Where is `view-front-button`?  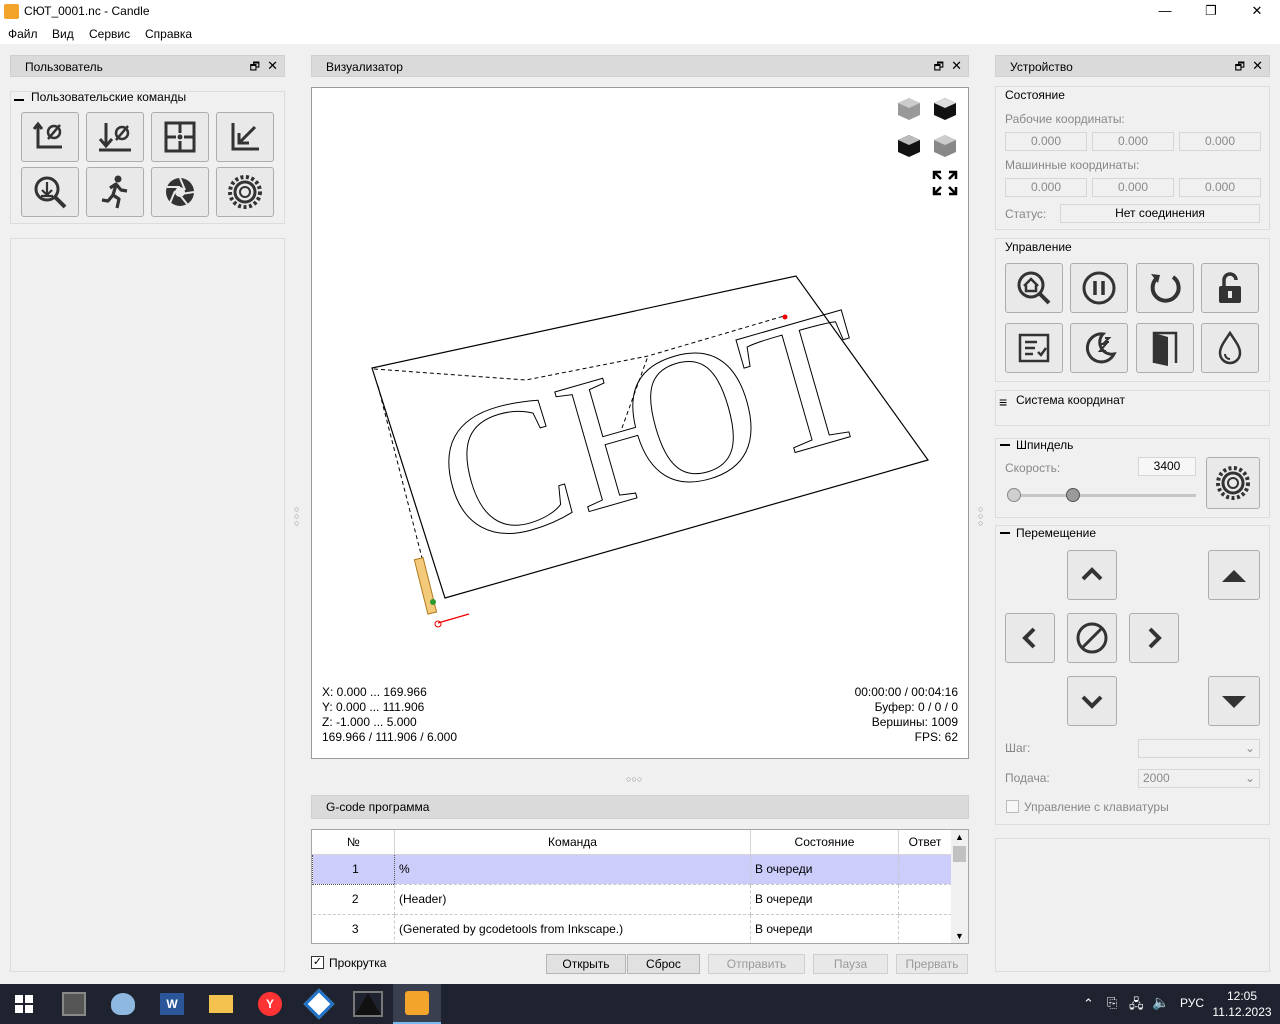 view-front-button is located at coordinates (909, 146).